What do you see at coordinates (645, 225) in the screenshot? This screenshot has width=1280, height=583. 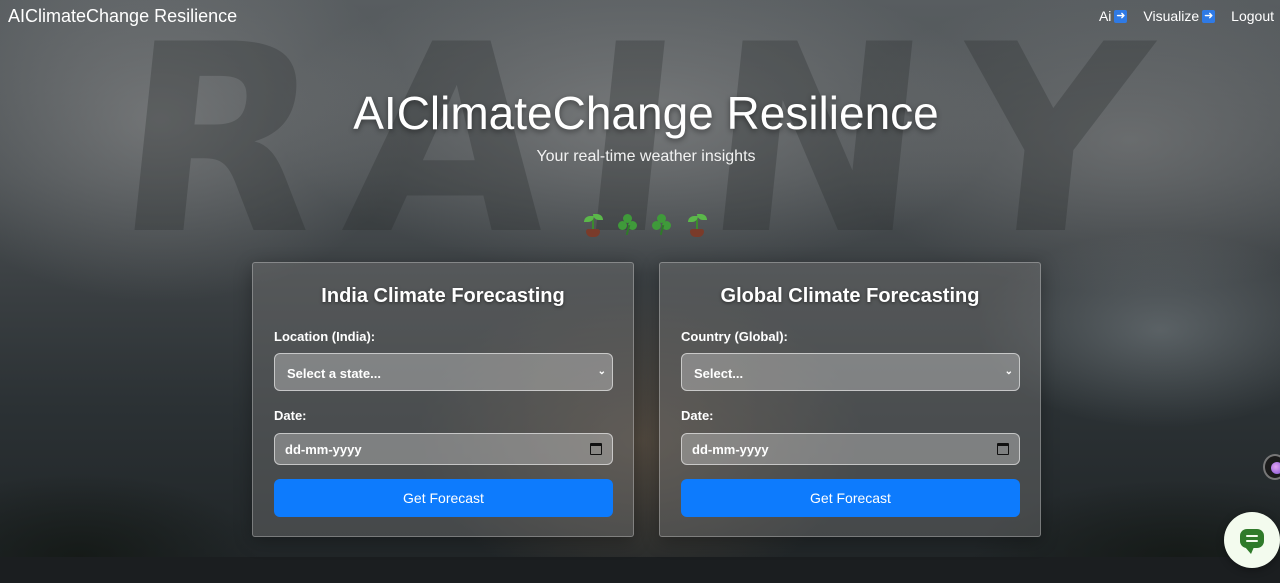 I see `decorative-plant-icons` at bounding box center [645, 225].